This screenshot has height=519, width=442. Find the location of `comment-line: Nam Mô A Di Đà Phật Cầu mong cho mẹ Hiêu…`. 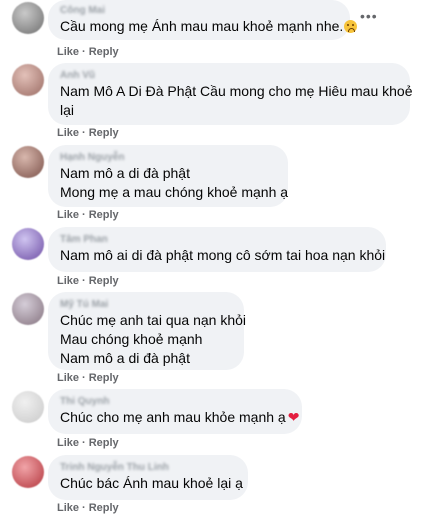

comment-line: Nam Mô A Di Đà Phật Cầu mong cho mẹ Hiêu… is located at coordinates (236, 91).